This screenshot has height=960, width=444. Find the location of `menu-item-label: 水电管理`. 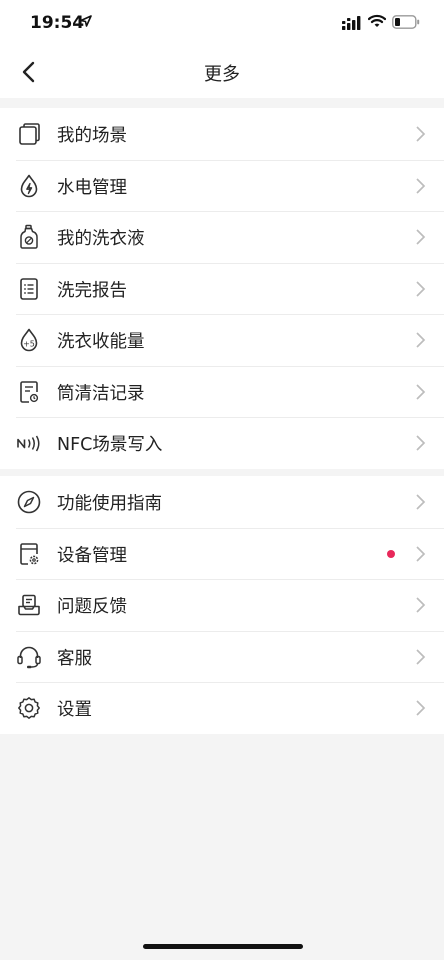

menu-item-label: 水电管理 is located at coordinates (92, 187).